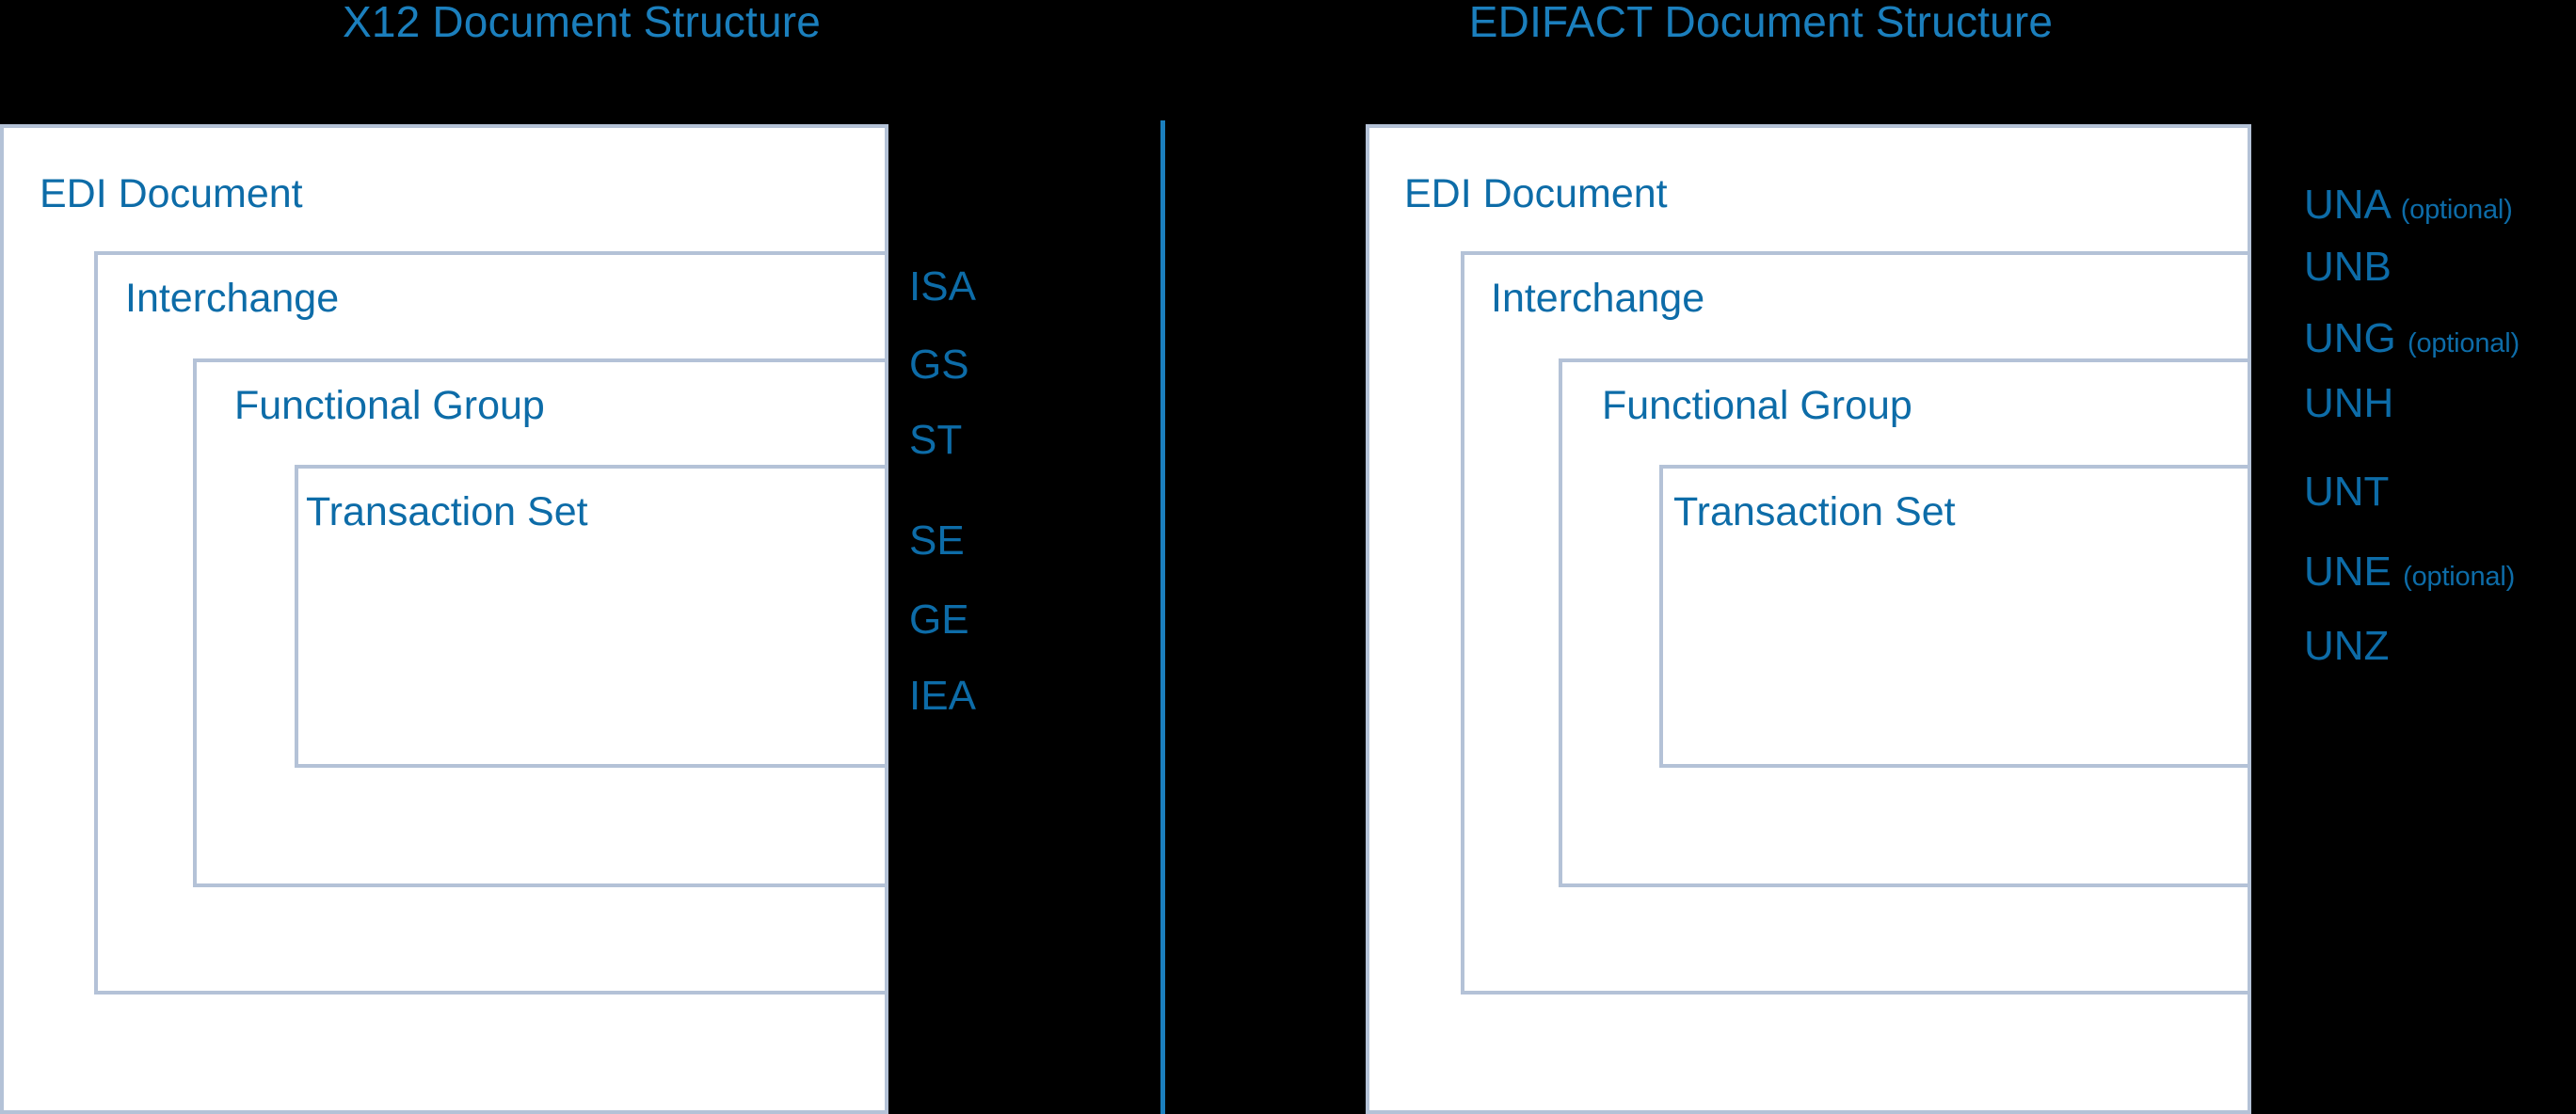  What do you see at coordinates (1814, 511) in the screenshot?
I see `edifact-transaction-set-label: Transaction Set` at bounding box center [1814, 511].